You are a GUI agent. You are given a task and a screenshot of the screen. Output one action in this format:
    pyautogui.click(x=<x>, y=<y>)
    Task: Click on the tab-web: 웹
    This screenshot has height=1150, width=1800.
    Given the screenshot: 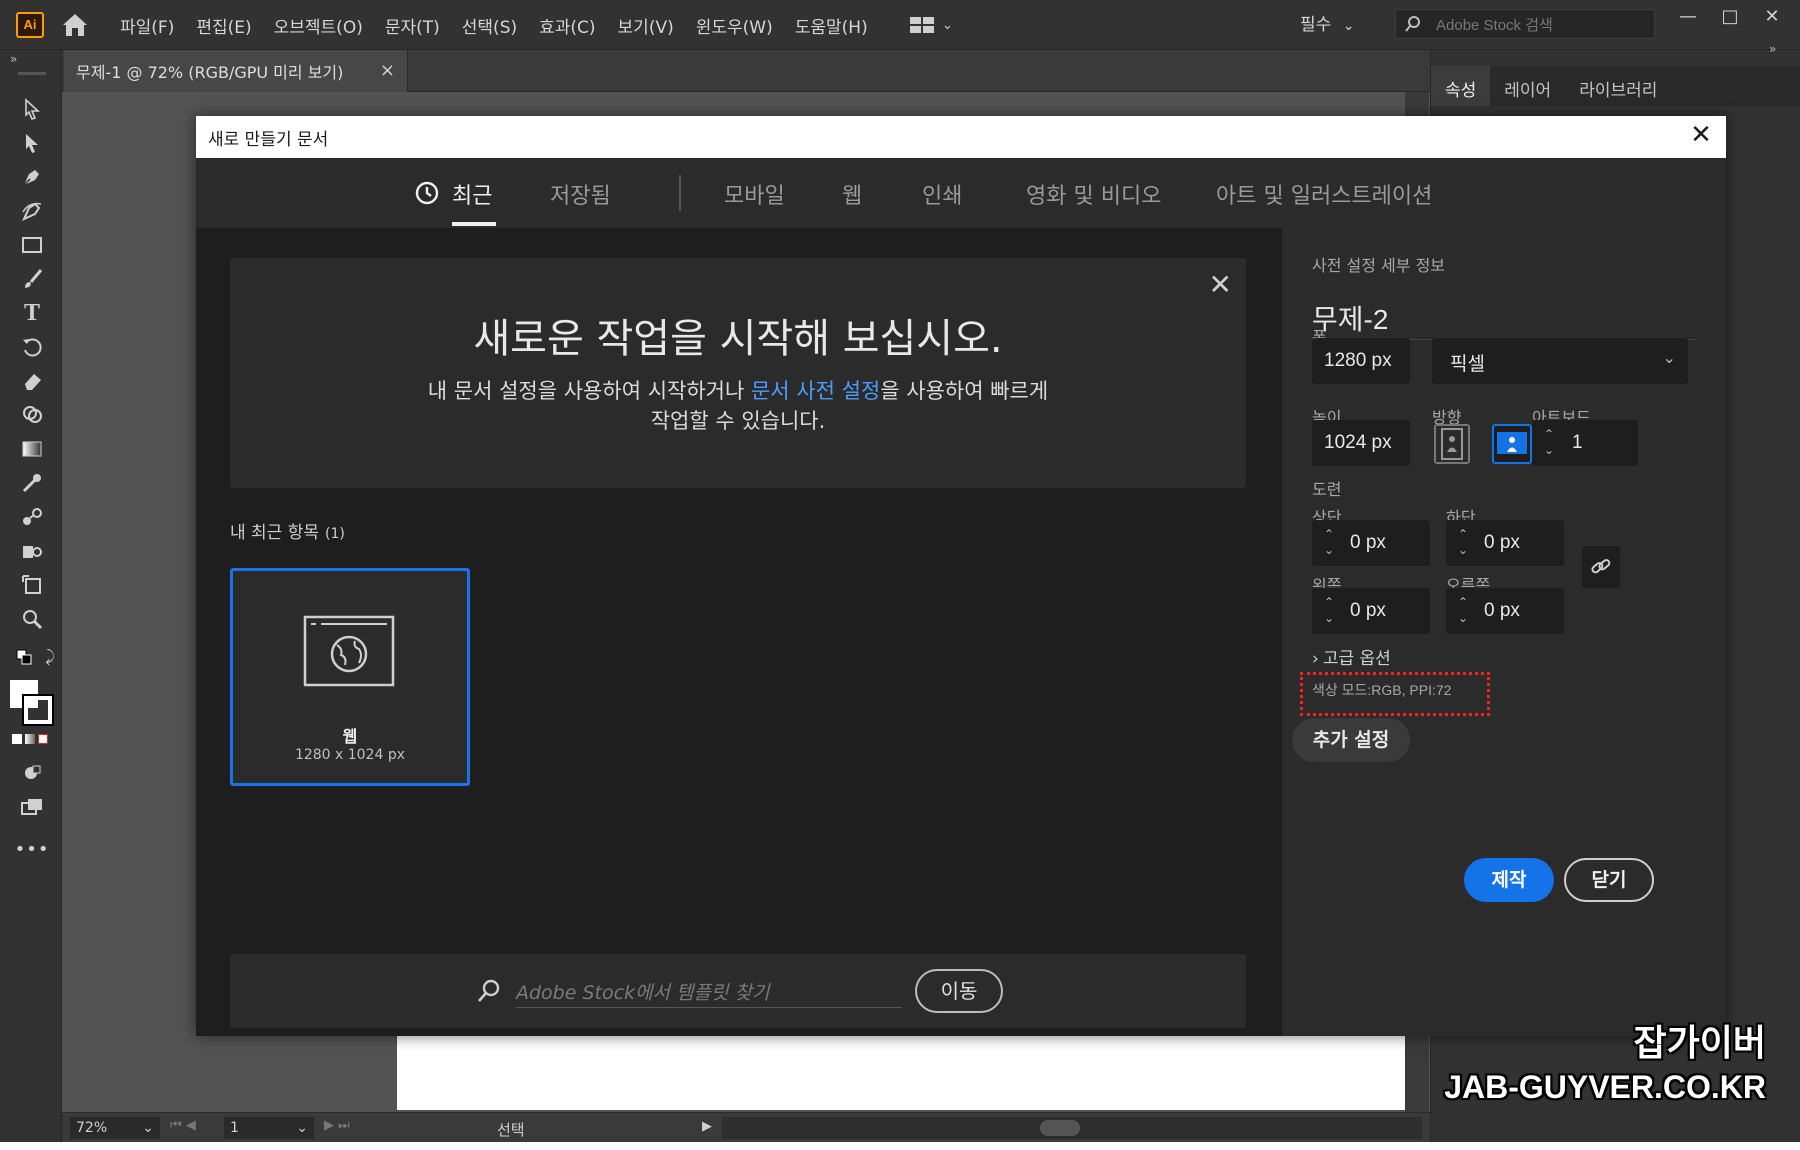 What is the action you would take?
    pyautogui.click(x=852, y=194)
    